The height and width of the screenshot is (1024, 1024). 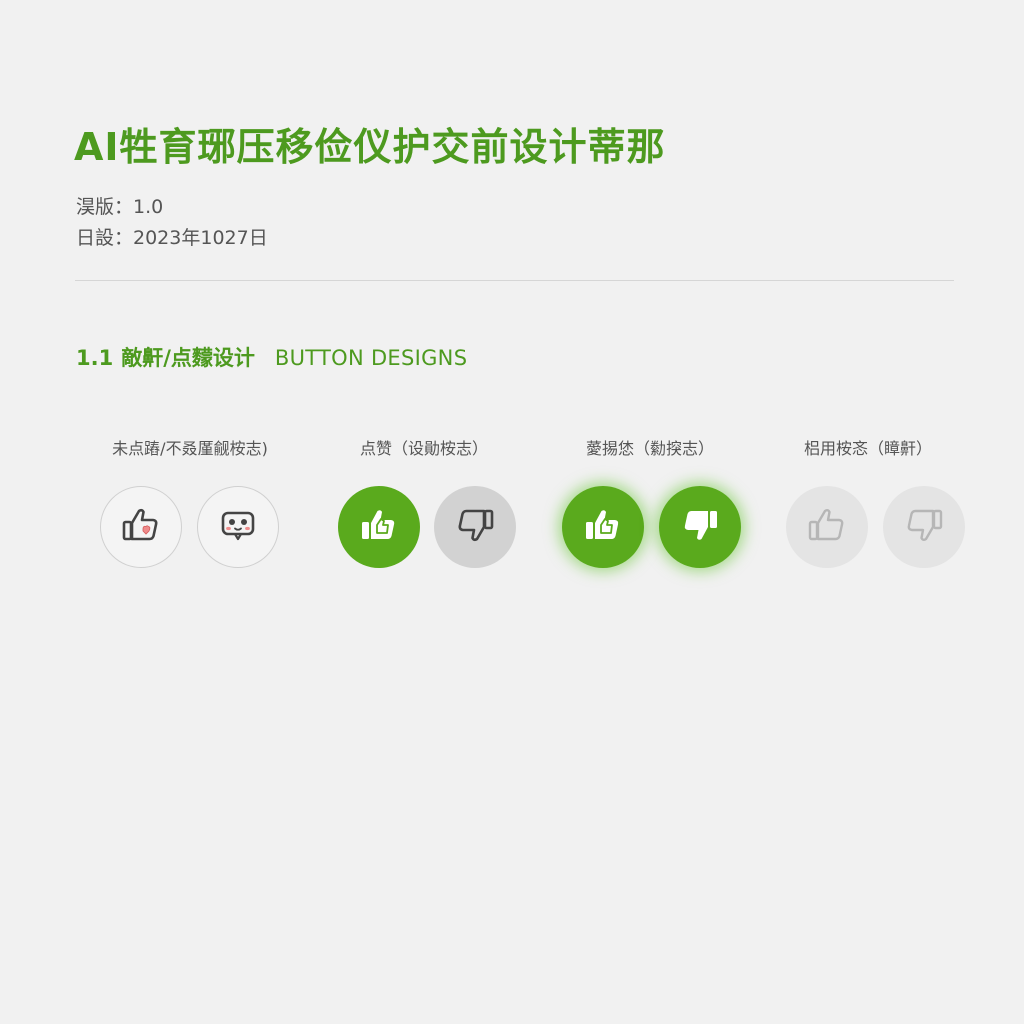 What do you see at coordinates (514, 280) in the screenshot?
I see `divider` at bounding box center [514, 280].